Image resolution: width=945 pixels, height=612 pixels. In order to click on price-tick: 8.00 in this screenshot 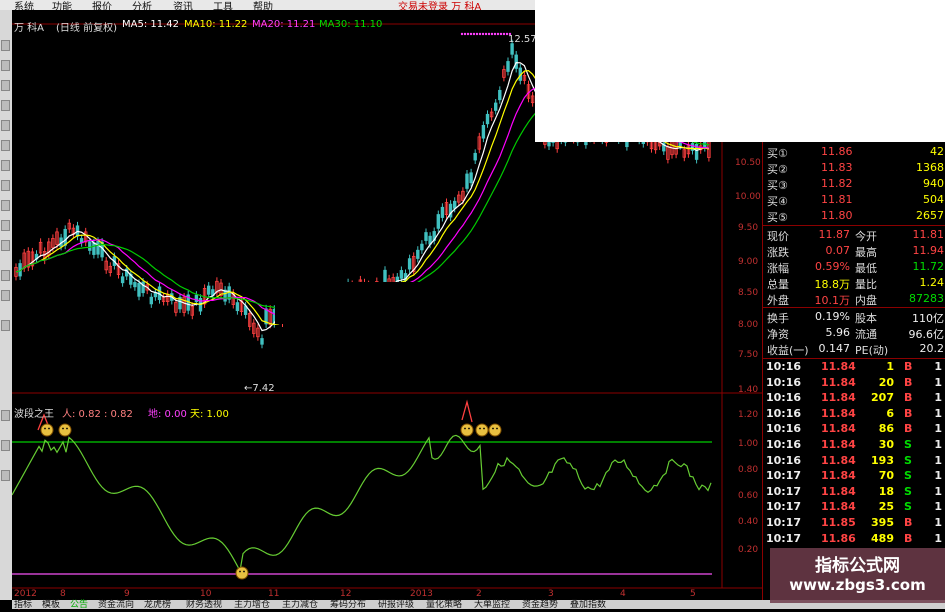, I will do `click(748, 325)`.